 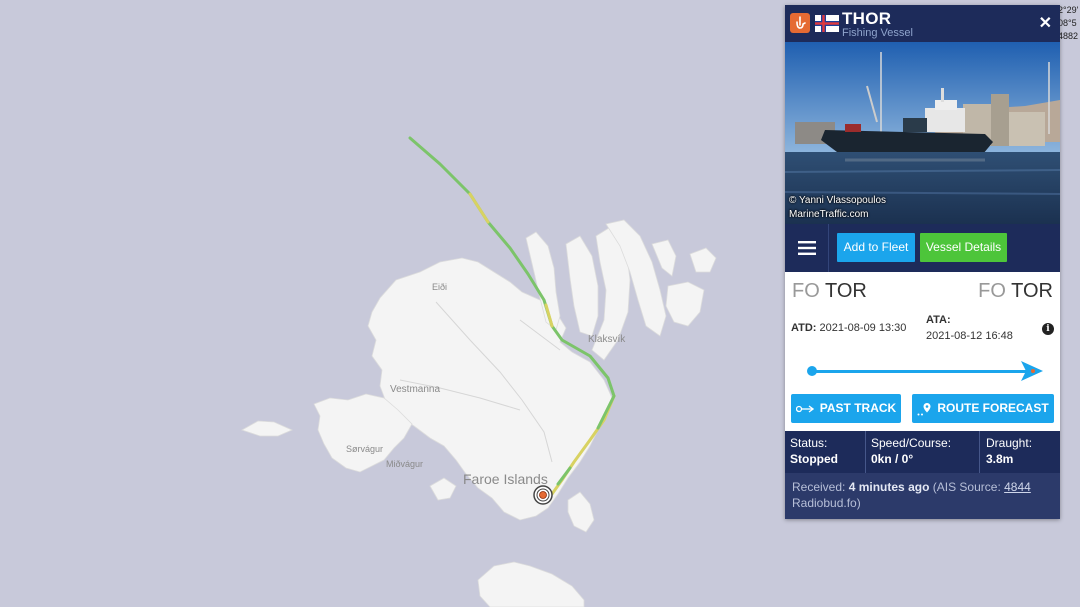 What do you see at coordinates (806, 291) in the screenshot?
I see `departure-country: FO` at bounding box center [806, 291].